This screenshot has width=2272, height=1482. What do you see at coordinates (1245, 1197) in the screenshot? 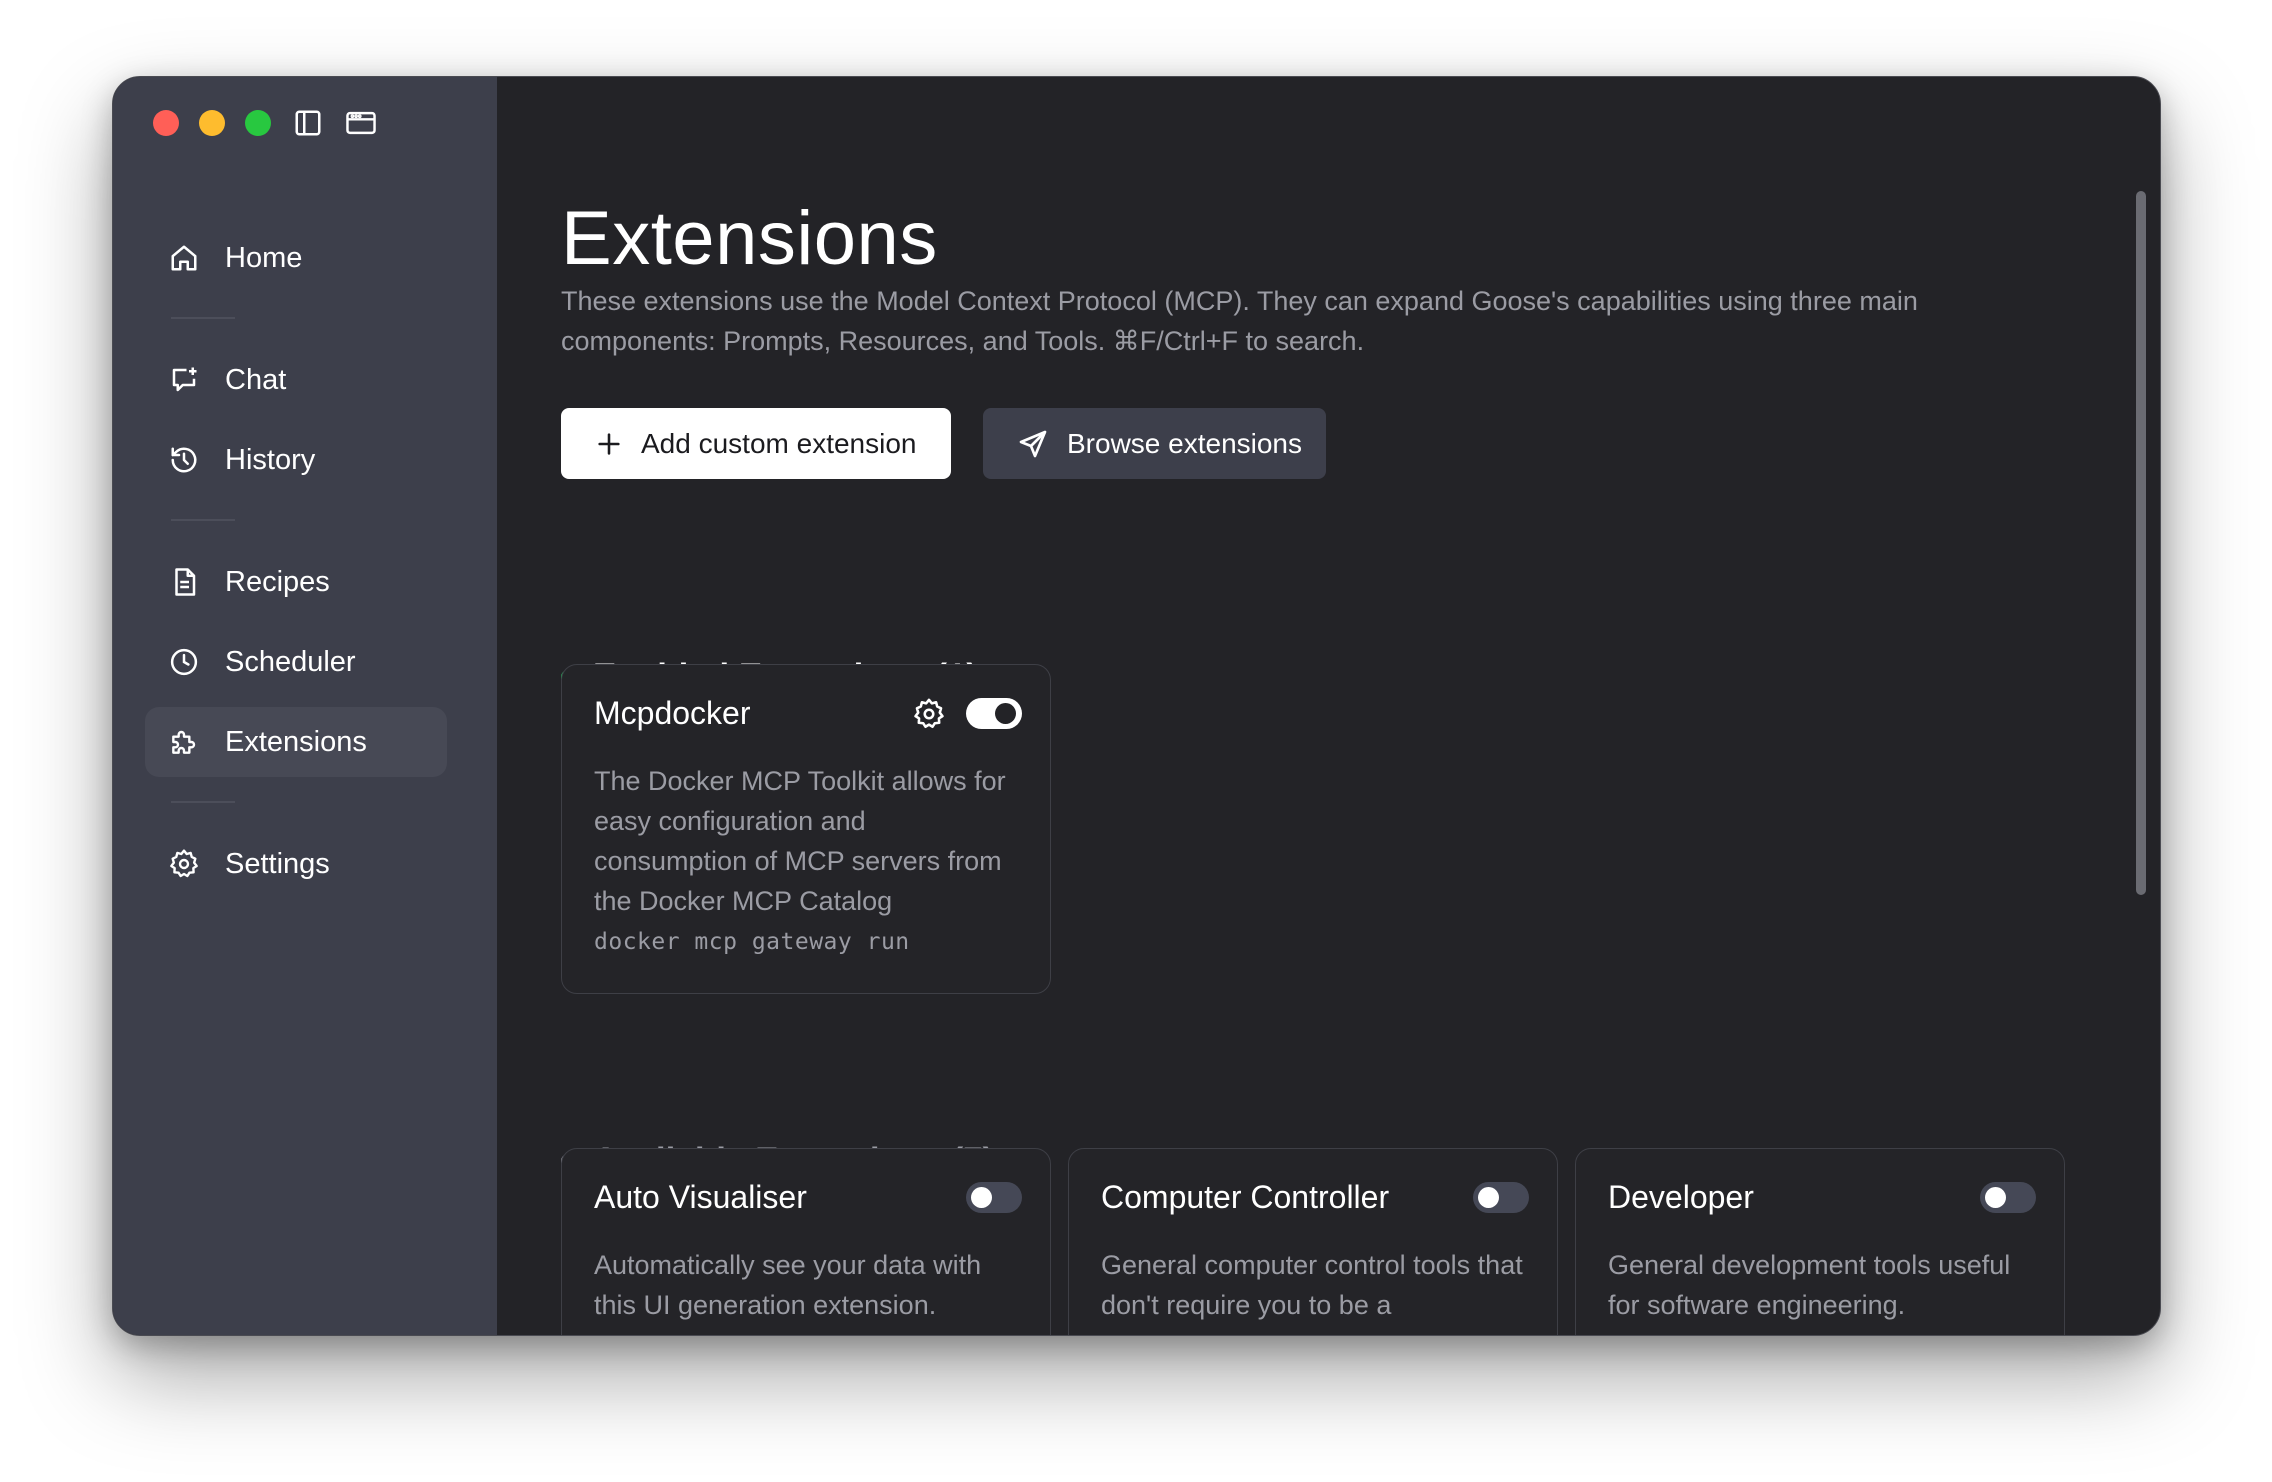
I see `extension-name: Computer Controller` at bounding box center [1245, 1197].